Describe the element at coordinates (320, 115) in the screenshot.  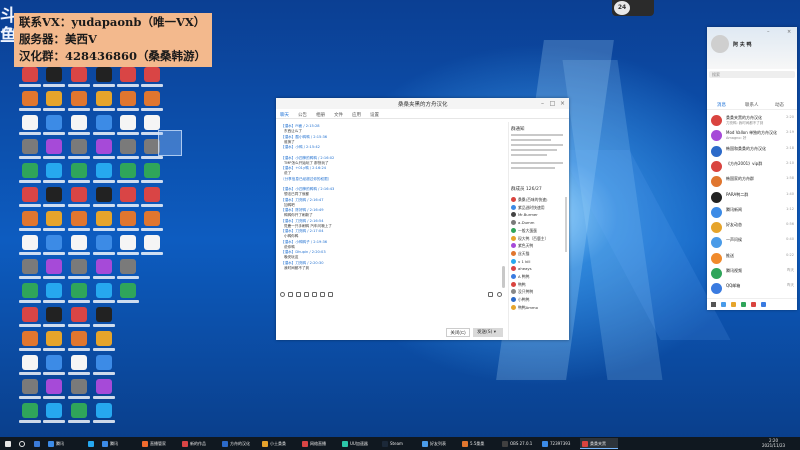
I see `tab-album: 相册` at that location.